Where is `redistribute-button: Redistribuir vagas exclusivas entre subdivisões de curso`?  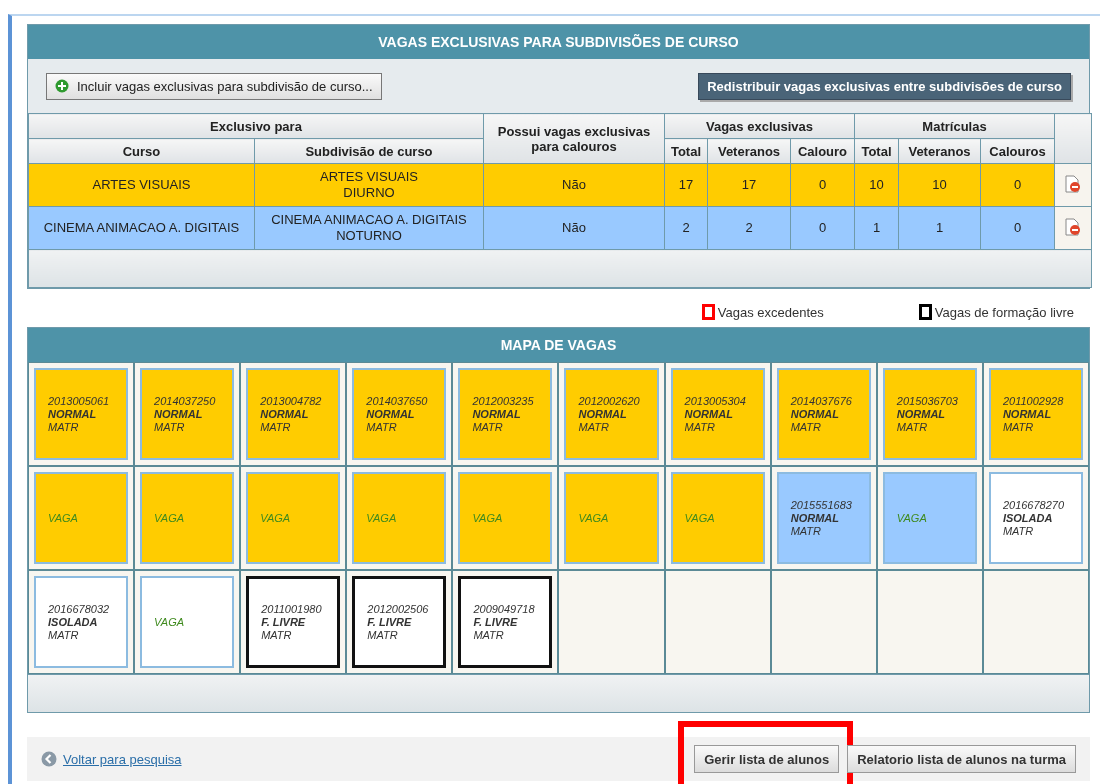
redistribute-button: Redistribuir vagas exclusivas entre subdivisões de curso is located at coordinates (884, 86).